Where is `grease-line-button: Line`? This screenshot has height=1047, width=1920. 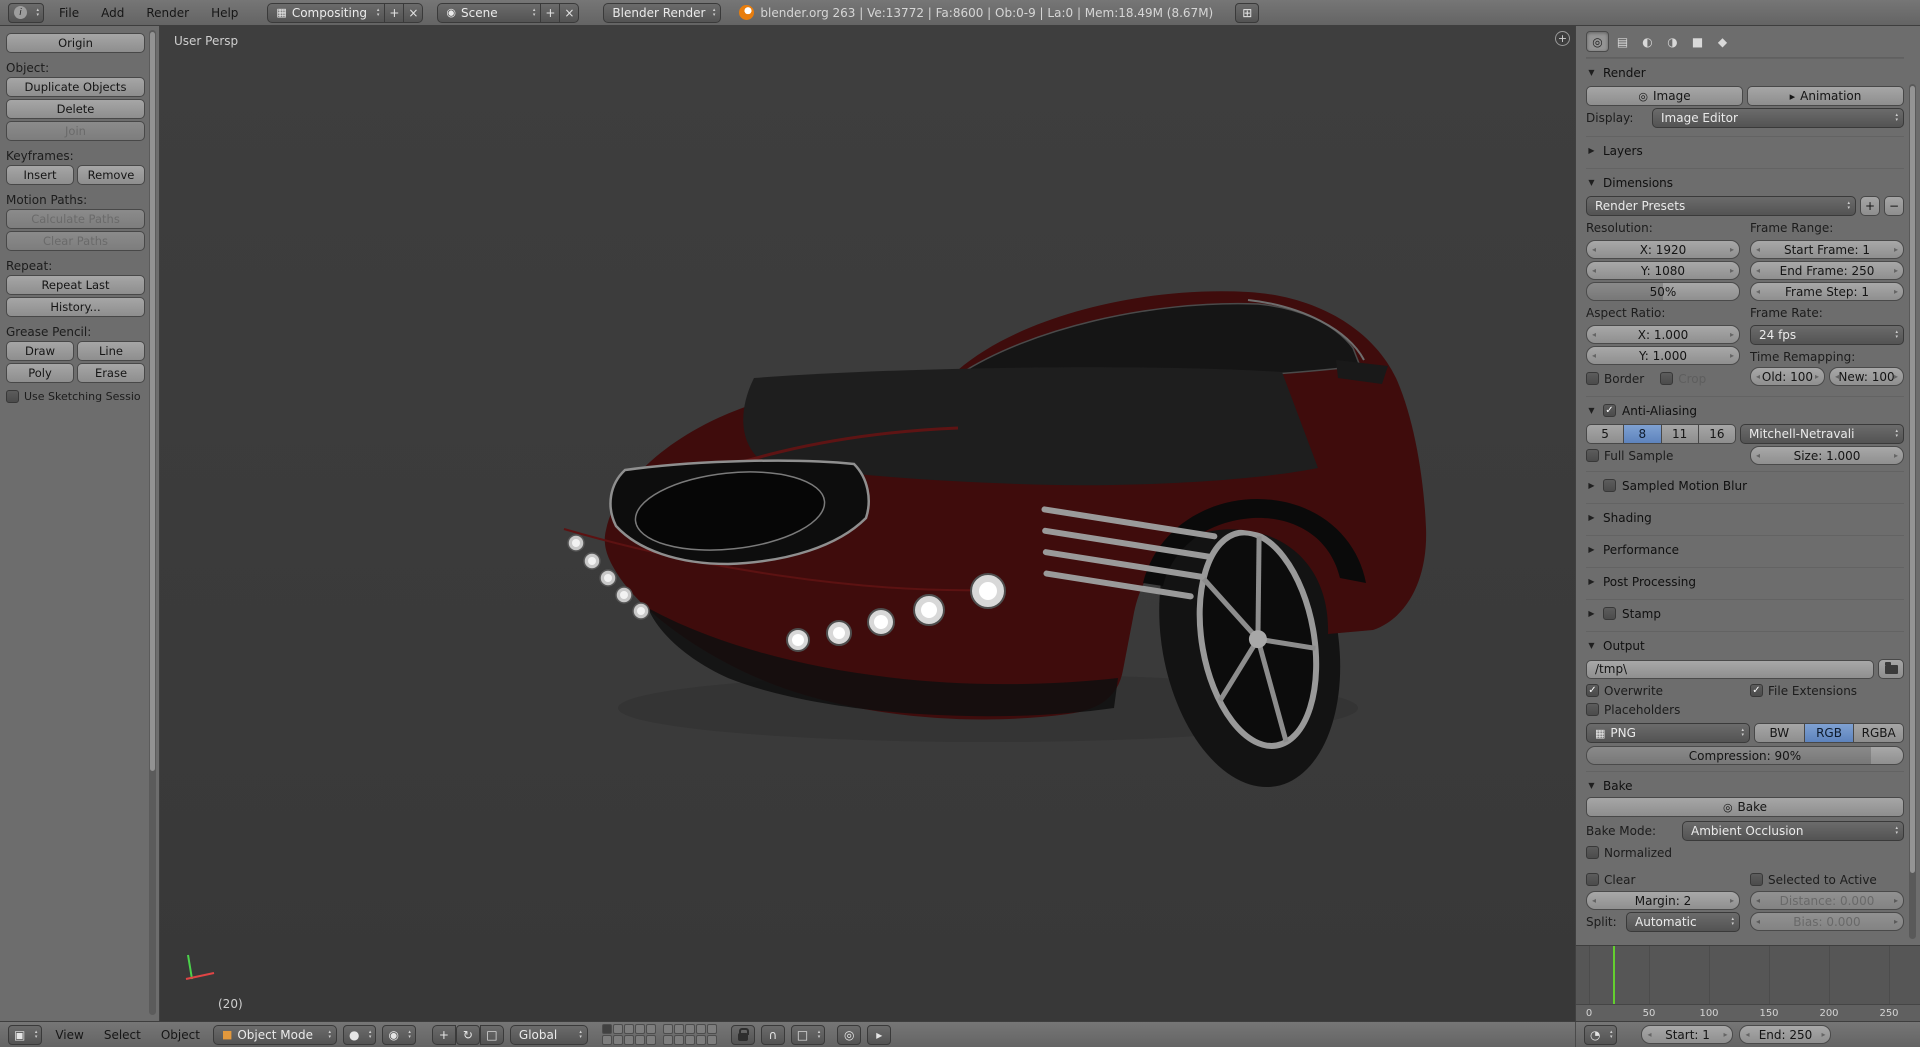 grease-line-button: Line is located at coordinates (111, 351).